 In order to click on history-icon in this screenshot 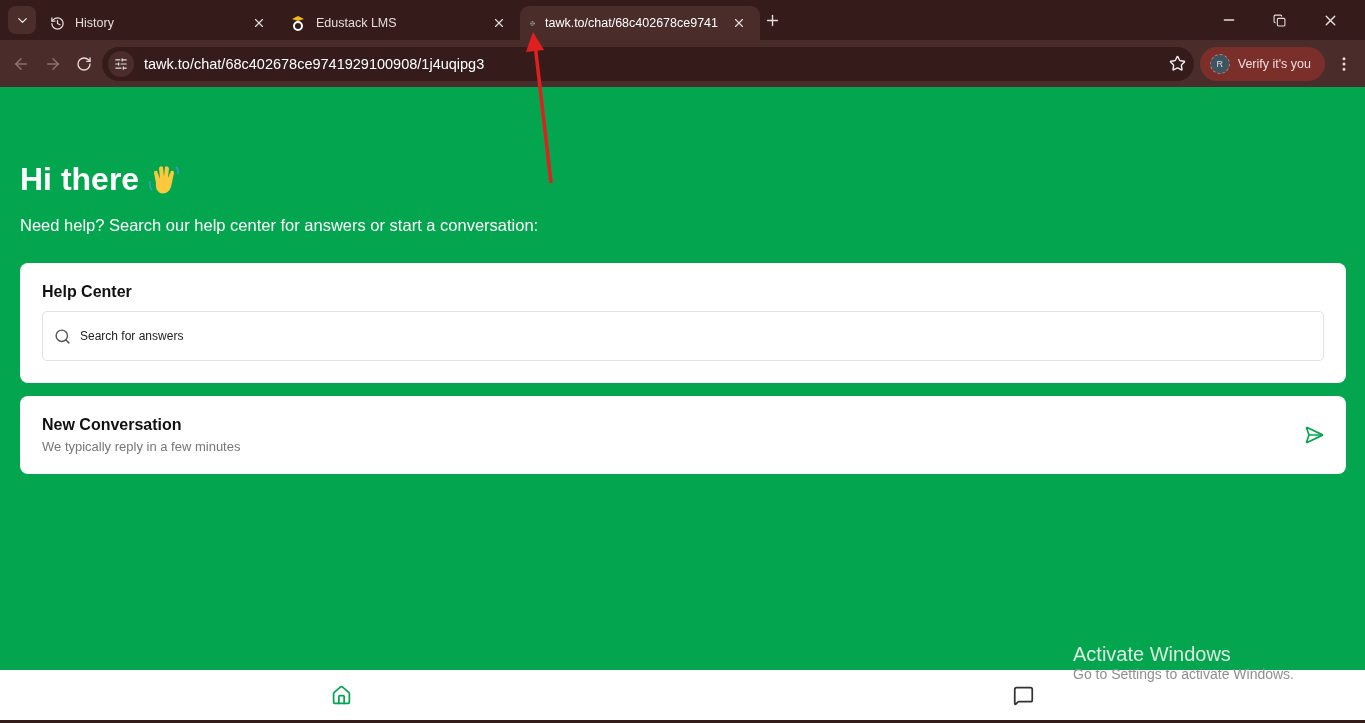, I will do `click(57, 23)`.